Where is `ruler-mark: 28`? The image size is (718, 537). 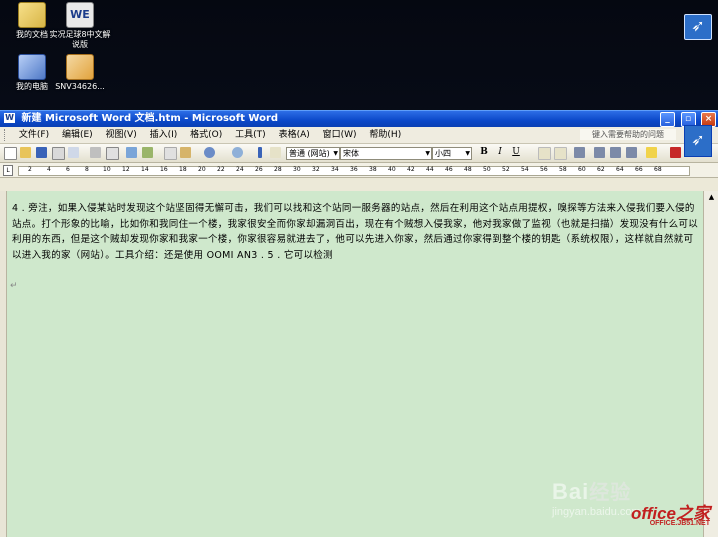
ruler-mark: 28 is located at coordinates (278, 169).